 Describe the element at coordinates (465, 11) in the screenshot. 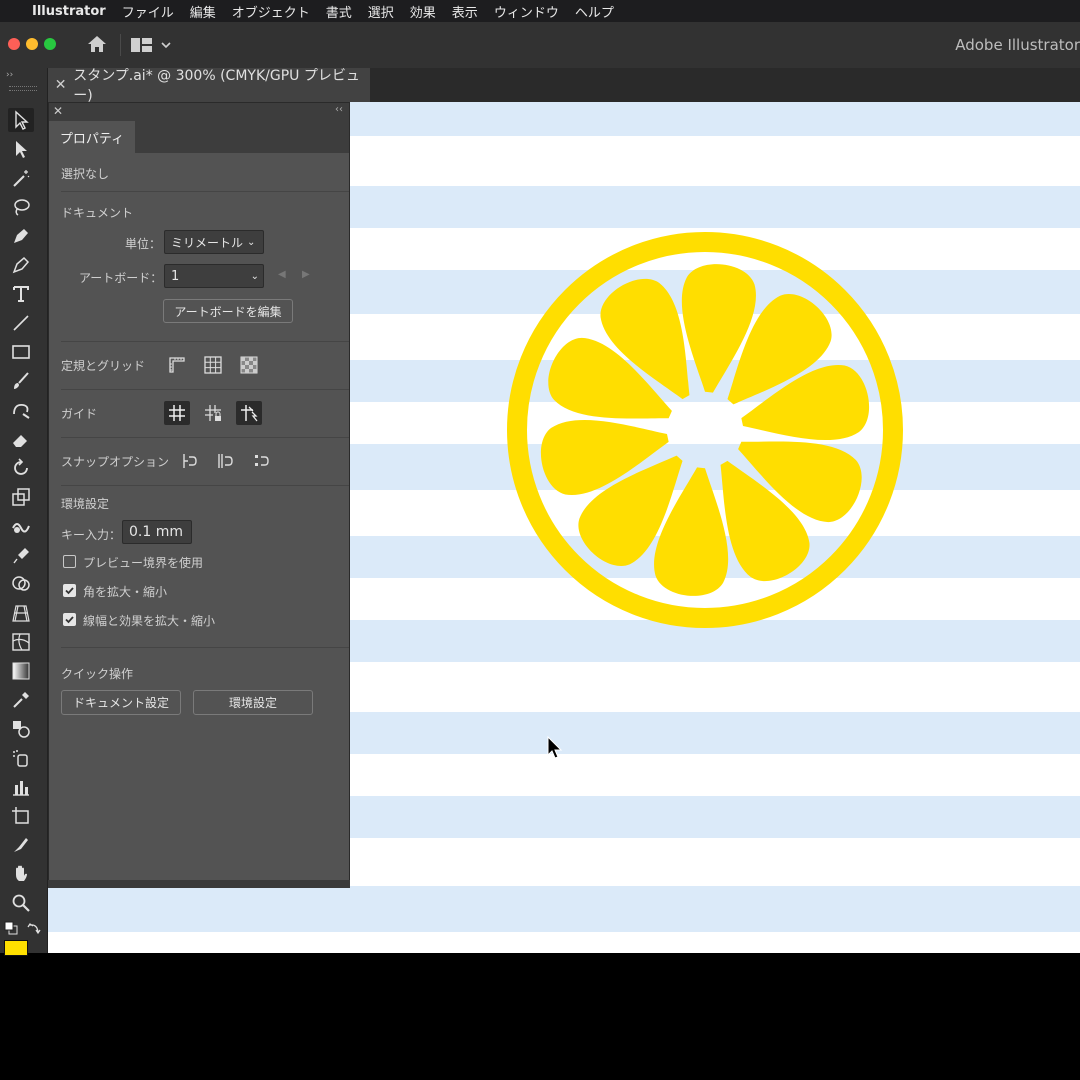

I see `menu-view: 表示` at that location.